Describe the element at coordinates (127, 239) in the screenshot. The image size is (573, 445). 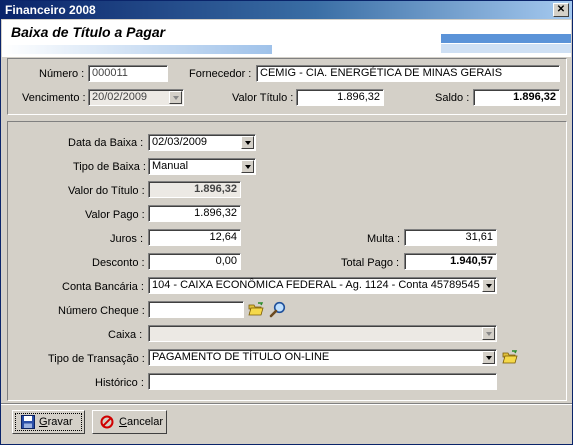
I see `juros-label: Juros :` at that location.